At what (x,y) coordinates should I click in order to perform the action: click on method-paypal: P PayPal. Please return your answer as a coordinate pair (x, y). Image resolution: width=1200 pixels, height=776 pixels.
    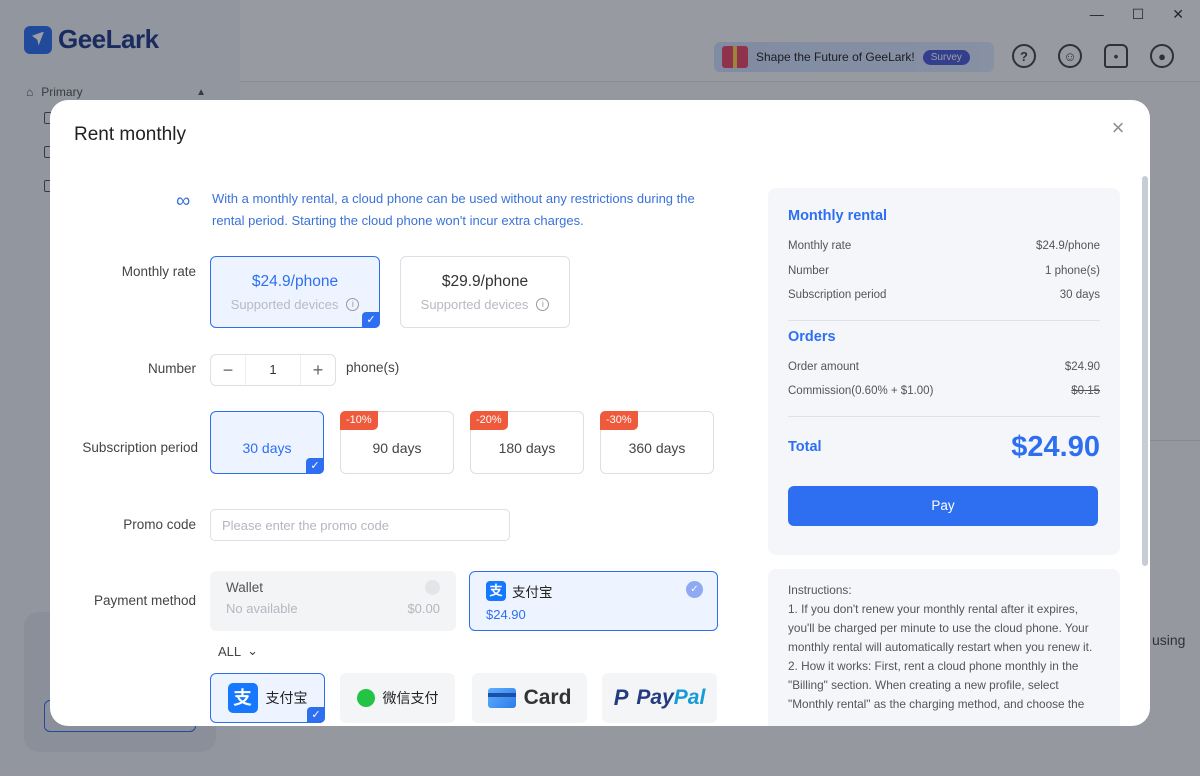
    Looking at the image, I should click on (659, 698).